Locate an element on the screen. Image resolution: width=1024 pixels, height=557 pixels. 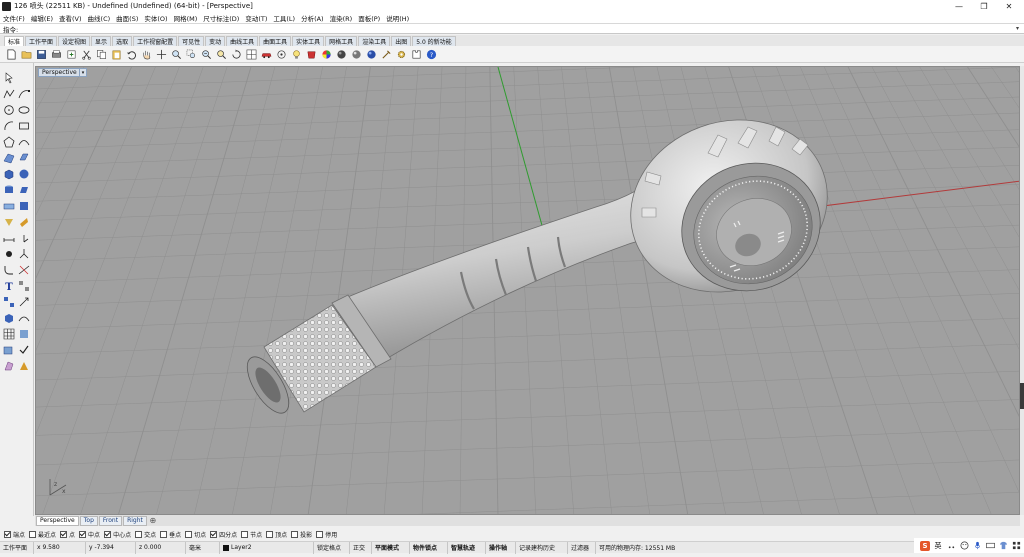
viewtab-top: Top is located at coordinates (88, 520).